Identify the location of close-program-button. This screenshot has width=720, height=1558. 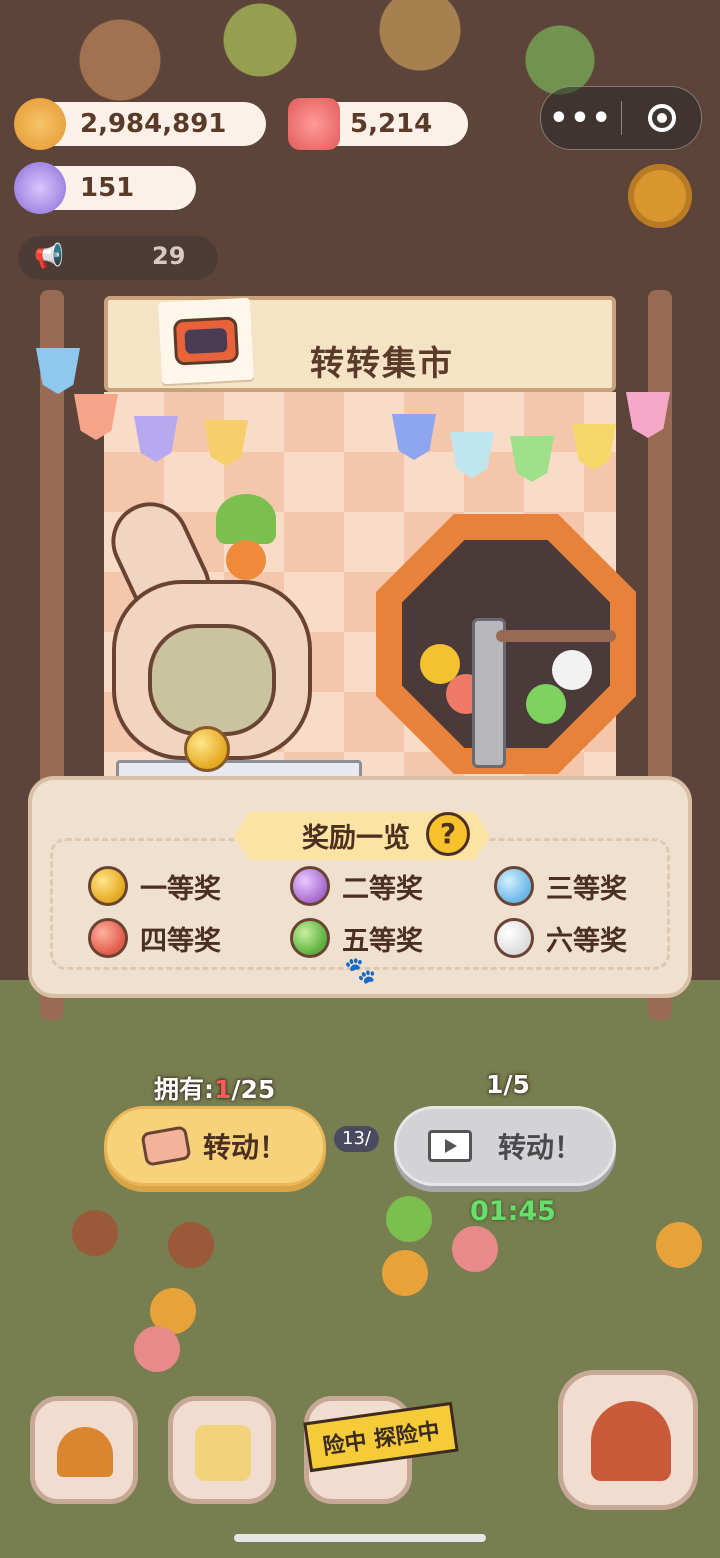
(661, 118).